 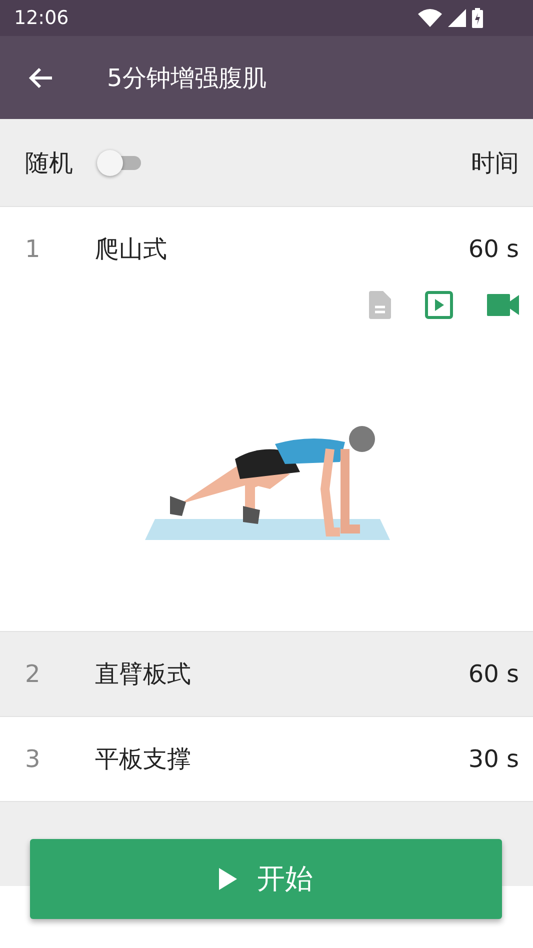 What do you see at coordinates (41, 78) in the screenshot?
I see `back-arrow-icon` at bounding box center [41, 78].